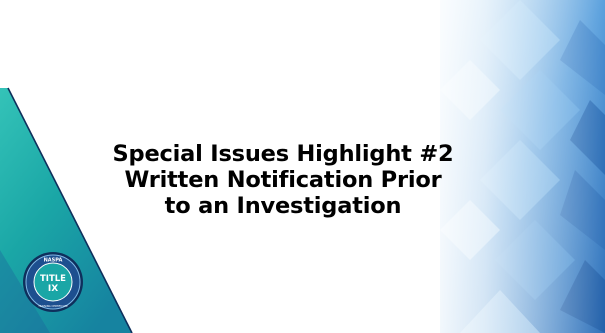 This screenshot has width=605, height=333. I want to click on badge-text-main-2: IX, so click(53, 289).